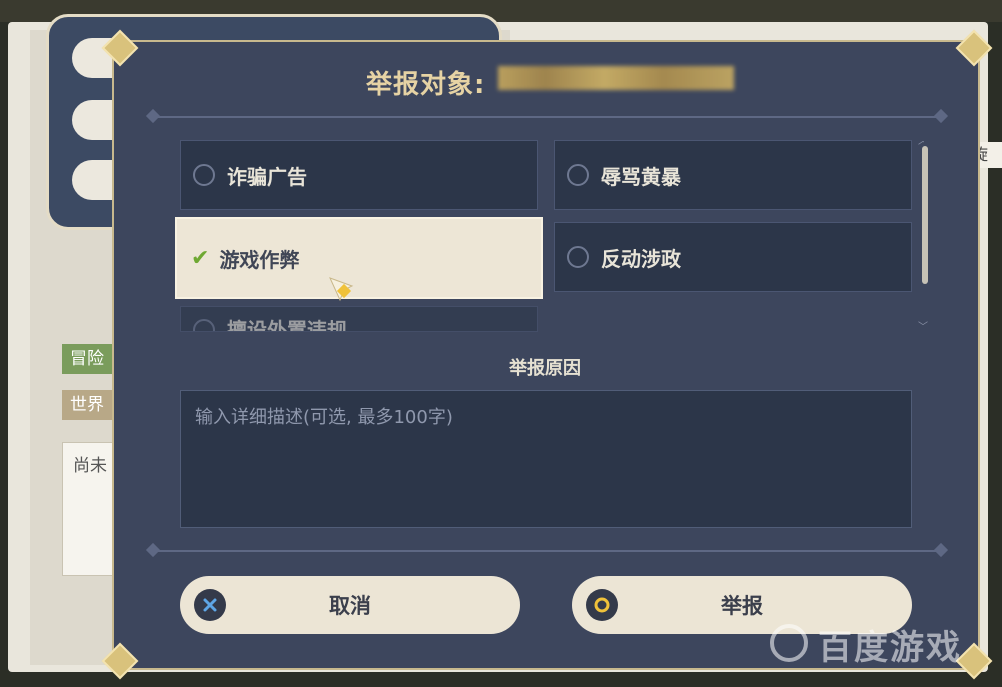 The image size is (1002, 687). What do you see at coordinates (616, 78) in the screenshot?
I see `redacted-player-name` at bounding box center [616, 78].